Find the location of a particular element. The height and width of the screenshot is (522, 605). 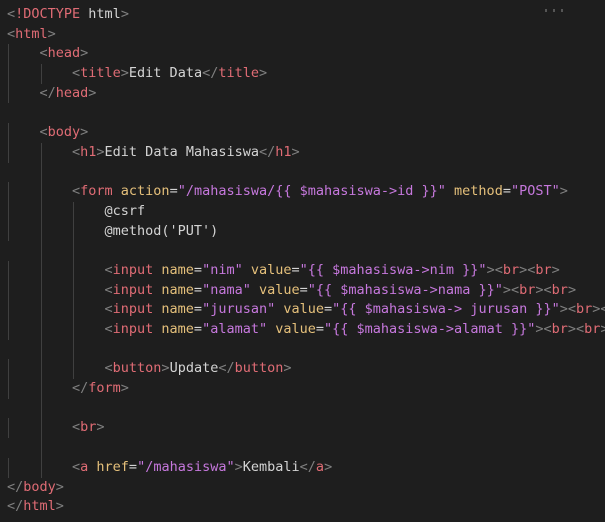

code-line: <button>Update</button> is located at coordinates (302, 369).